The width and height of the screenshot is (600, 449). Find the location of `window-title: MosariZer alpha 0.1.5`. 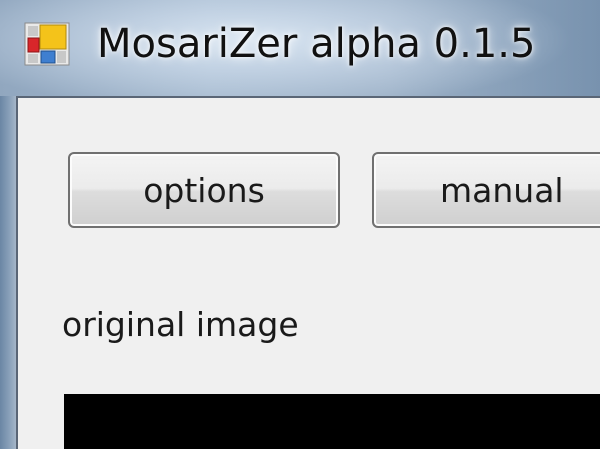

window-title: MosariZer alpha 0.1.5 is located at coordinates (316, 44).